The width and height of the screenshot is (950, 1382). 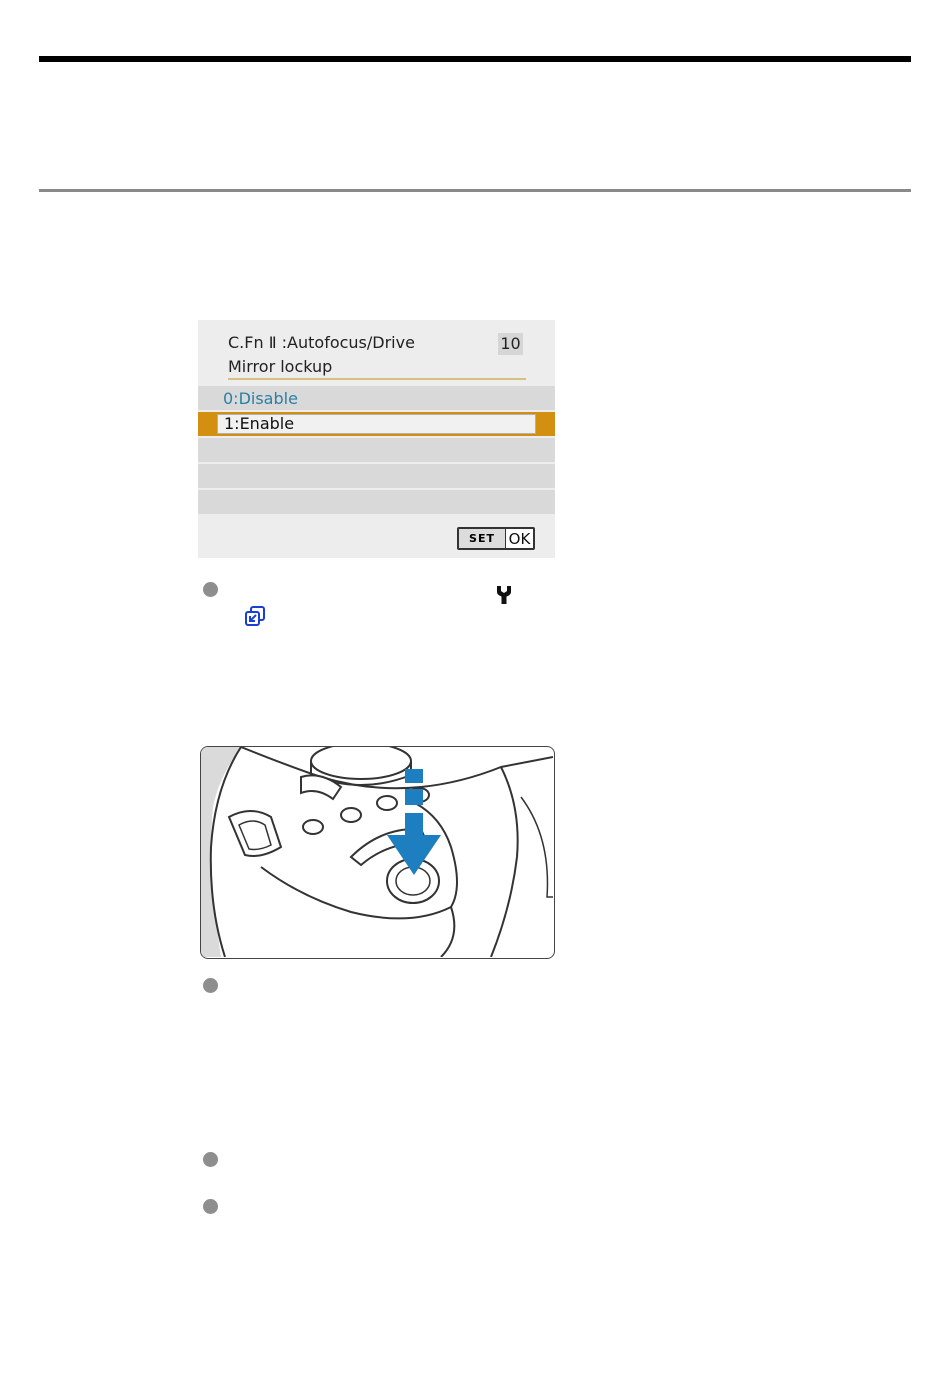 What do you see at coordinates (482, 538) in the screenshot?
I see `set-label: SET` at bounding box center [482, 538].